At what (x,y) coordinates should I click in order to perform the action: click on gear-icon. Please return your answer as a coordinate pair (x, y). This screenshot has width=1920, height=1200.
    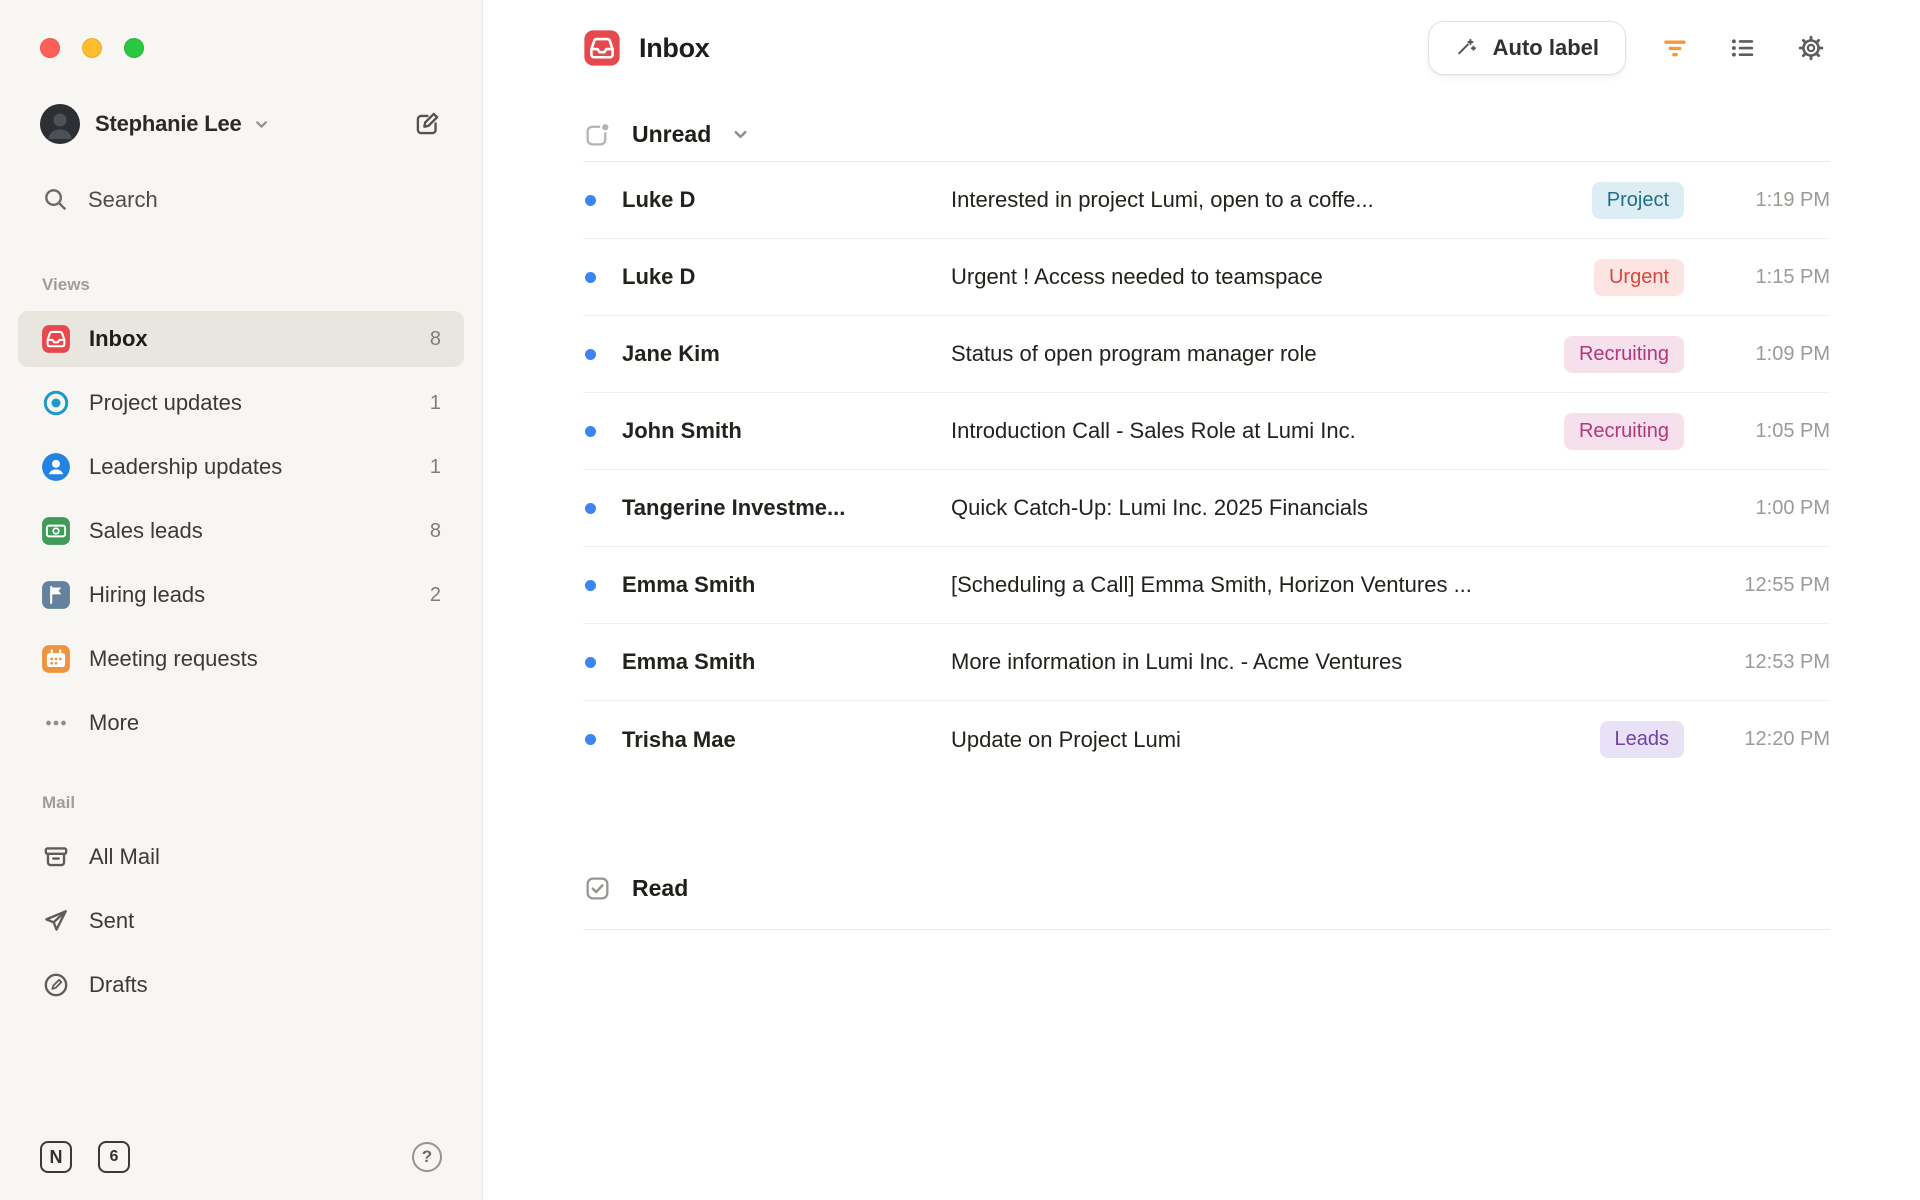
    Looking at the image, I should click on (1811, 48).